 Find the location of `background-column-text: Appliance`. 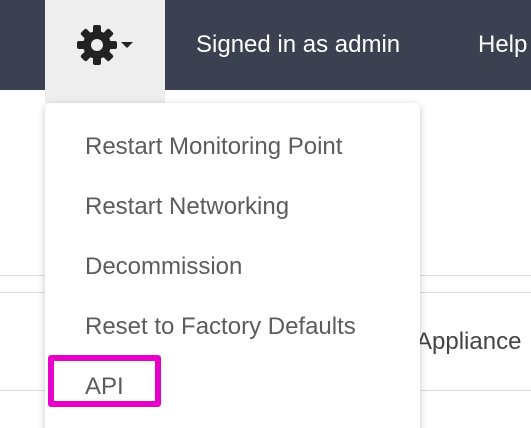

background-column-text: Appliance is located at coordinates (469, 341).